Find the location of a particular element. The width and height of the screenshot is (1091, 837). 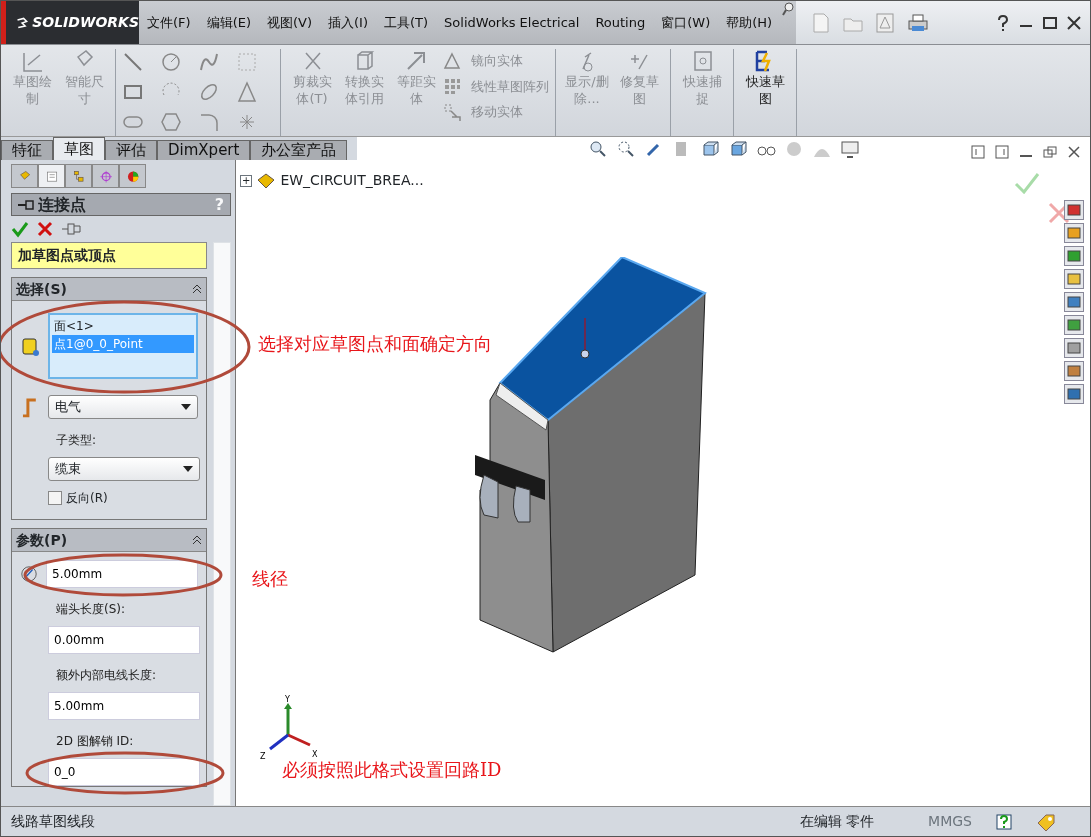

tab: DimXpert is located at coordinates (204, 150).